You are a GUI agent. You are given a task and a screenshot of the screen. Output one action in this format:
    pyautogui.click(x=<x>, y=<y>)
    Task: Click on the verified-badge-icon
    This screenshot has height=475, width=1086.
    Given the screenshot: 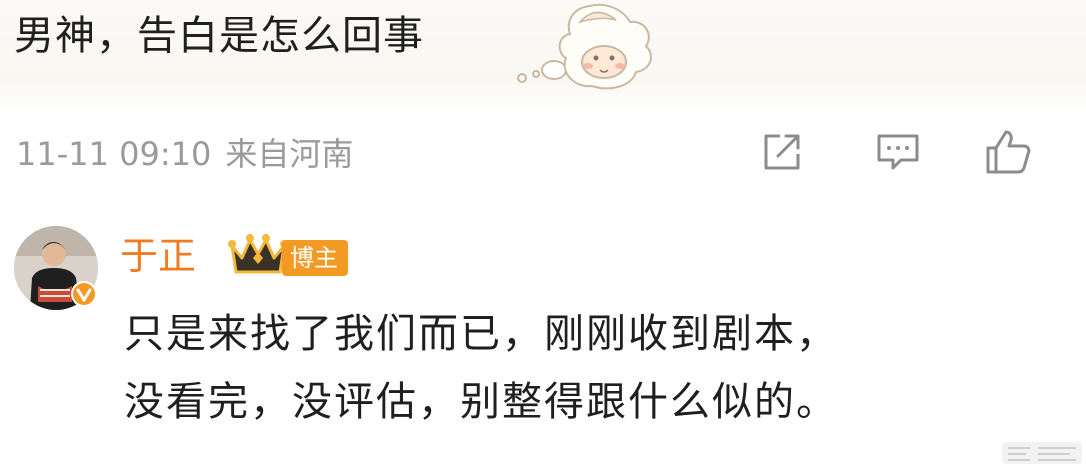 What is the action you would take?
    pyautogui.click(x=84, y=294)
    